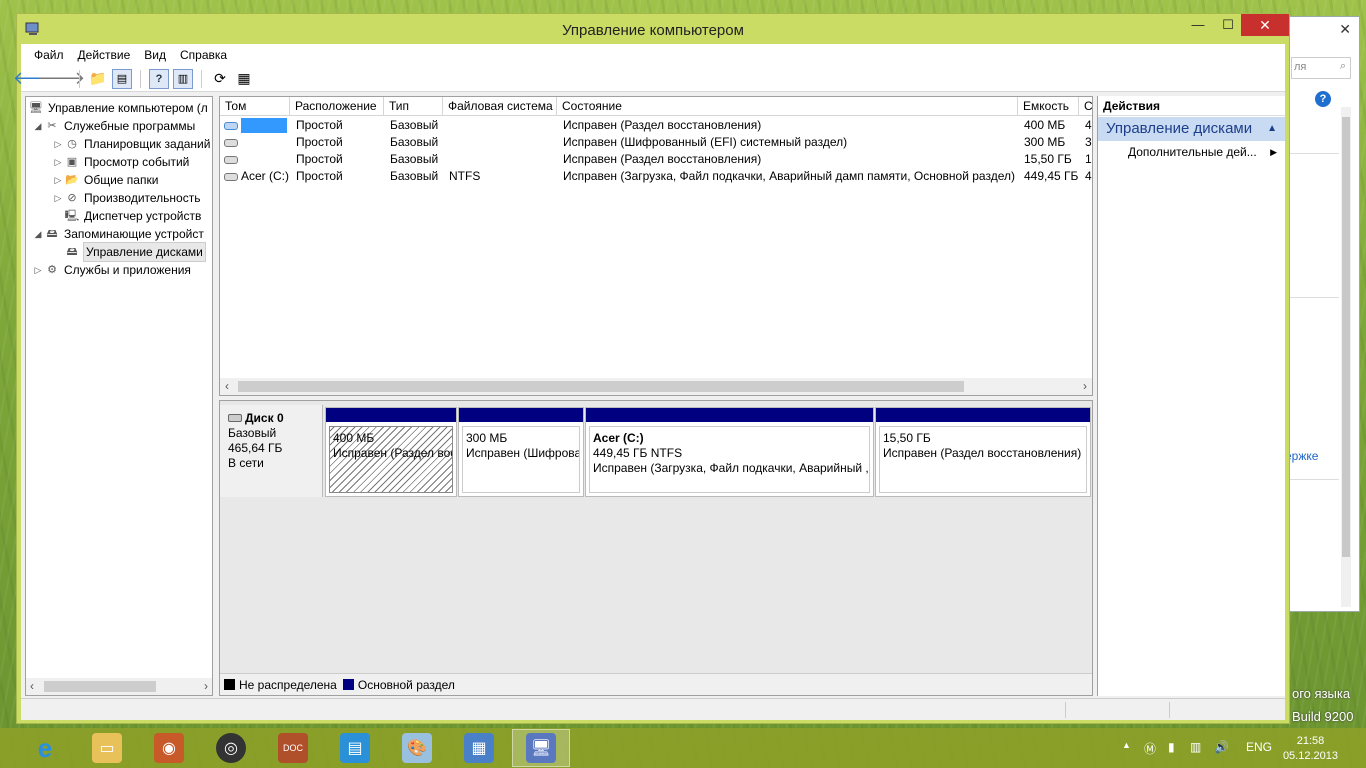  What do you see at coordinates (111, 270) in the screenshot?
I see `tree-item-services-apps: ▷ ⚙ Службы и приложения` at bounding box center [111, 270].